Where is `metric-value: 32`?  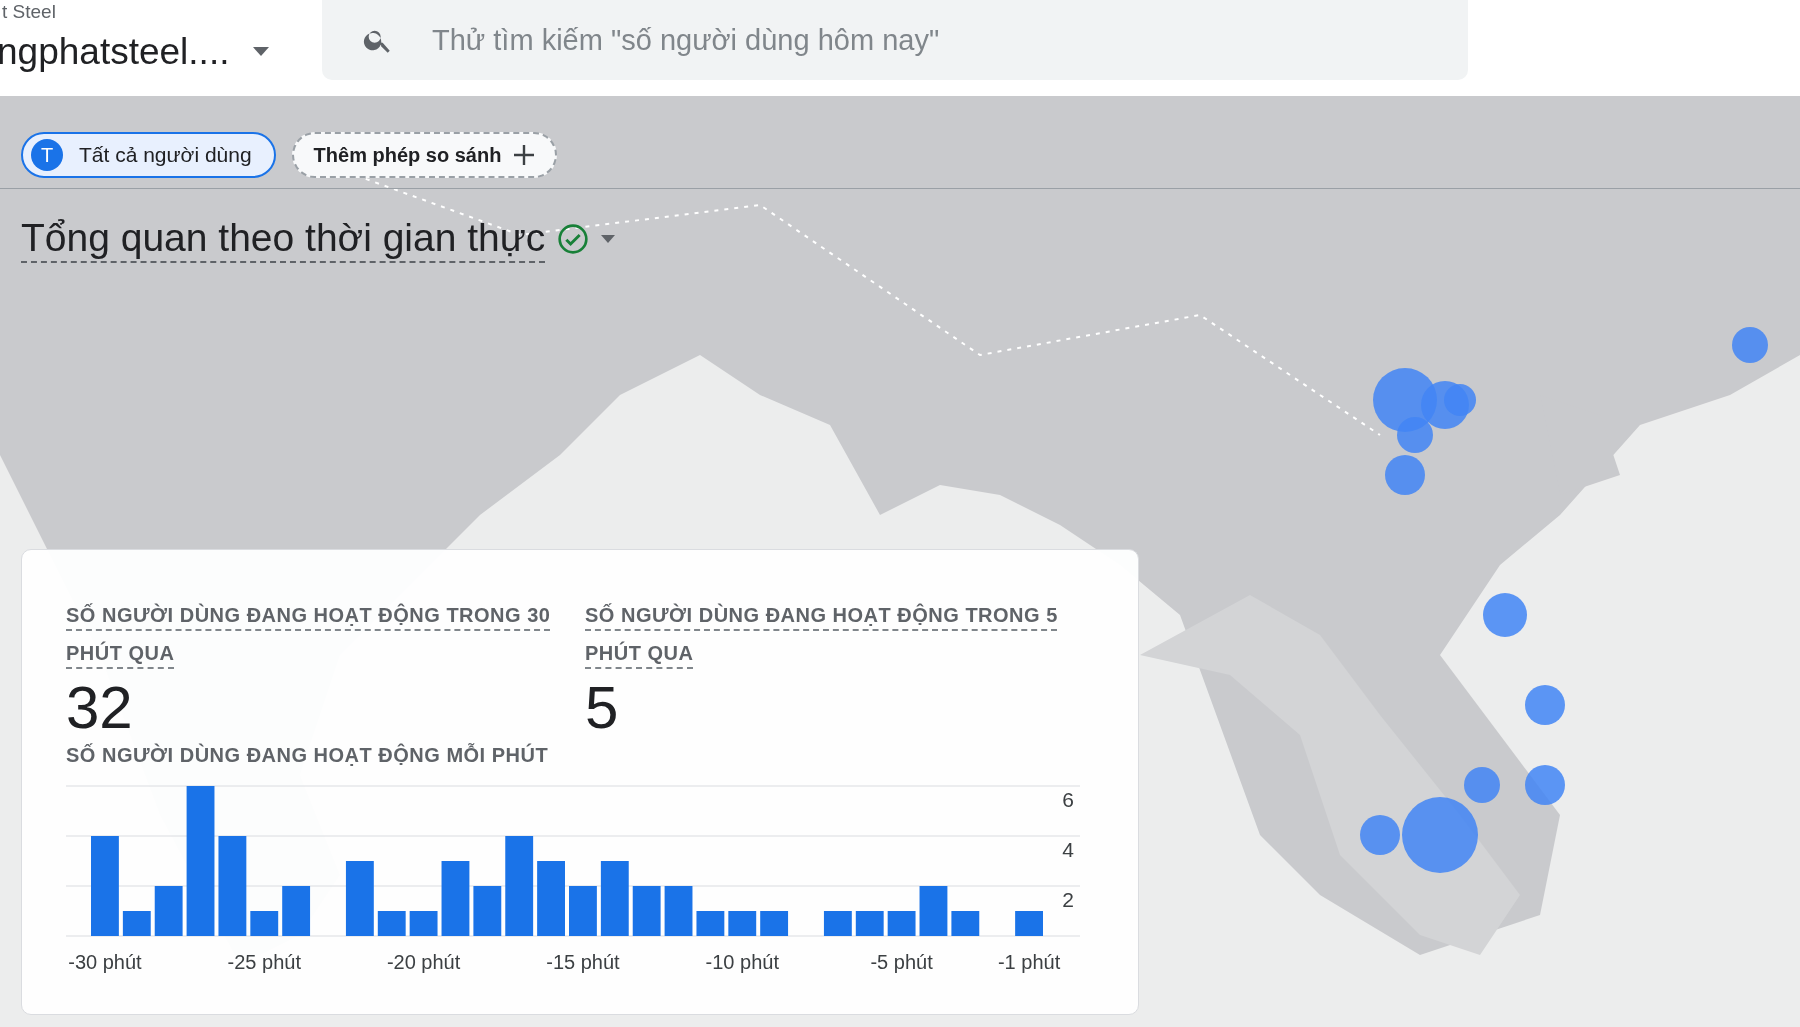
metric-value: 32 is located at coordinates (99, 708).